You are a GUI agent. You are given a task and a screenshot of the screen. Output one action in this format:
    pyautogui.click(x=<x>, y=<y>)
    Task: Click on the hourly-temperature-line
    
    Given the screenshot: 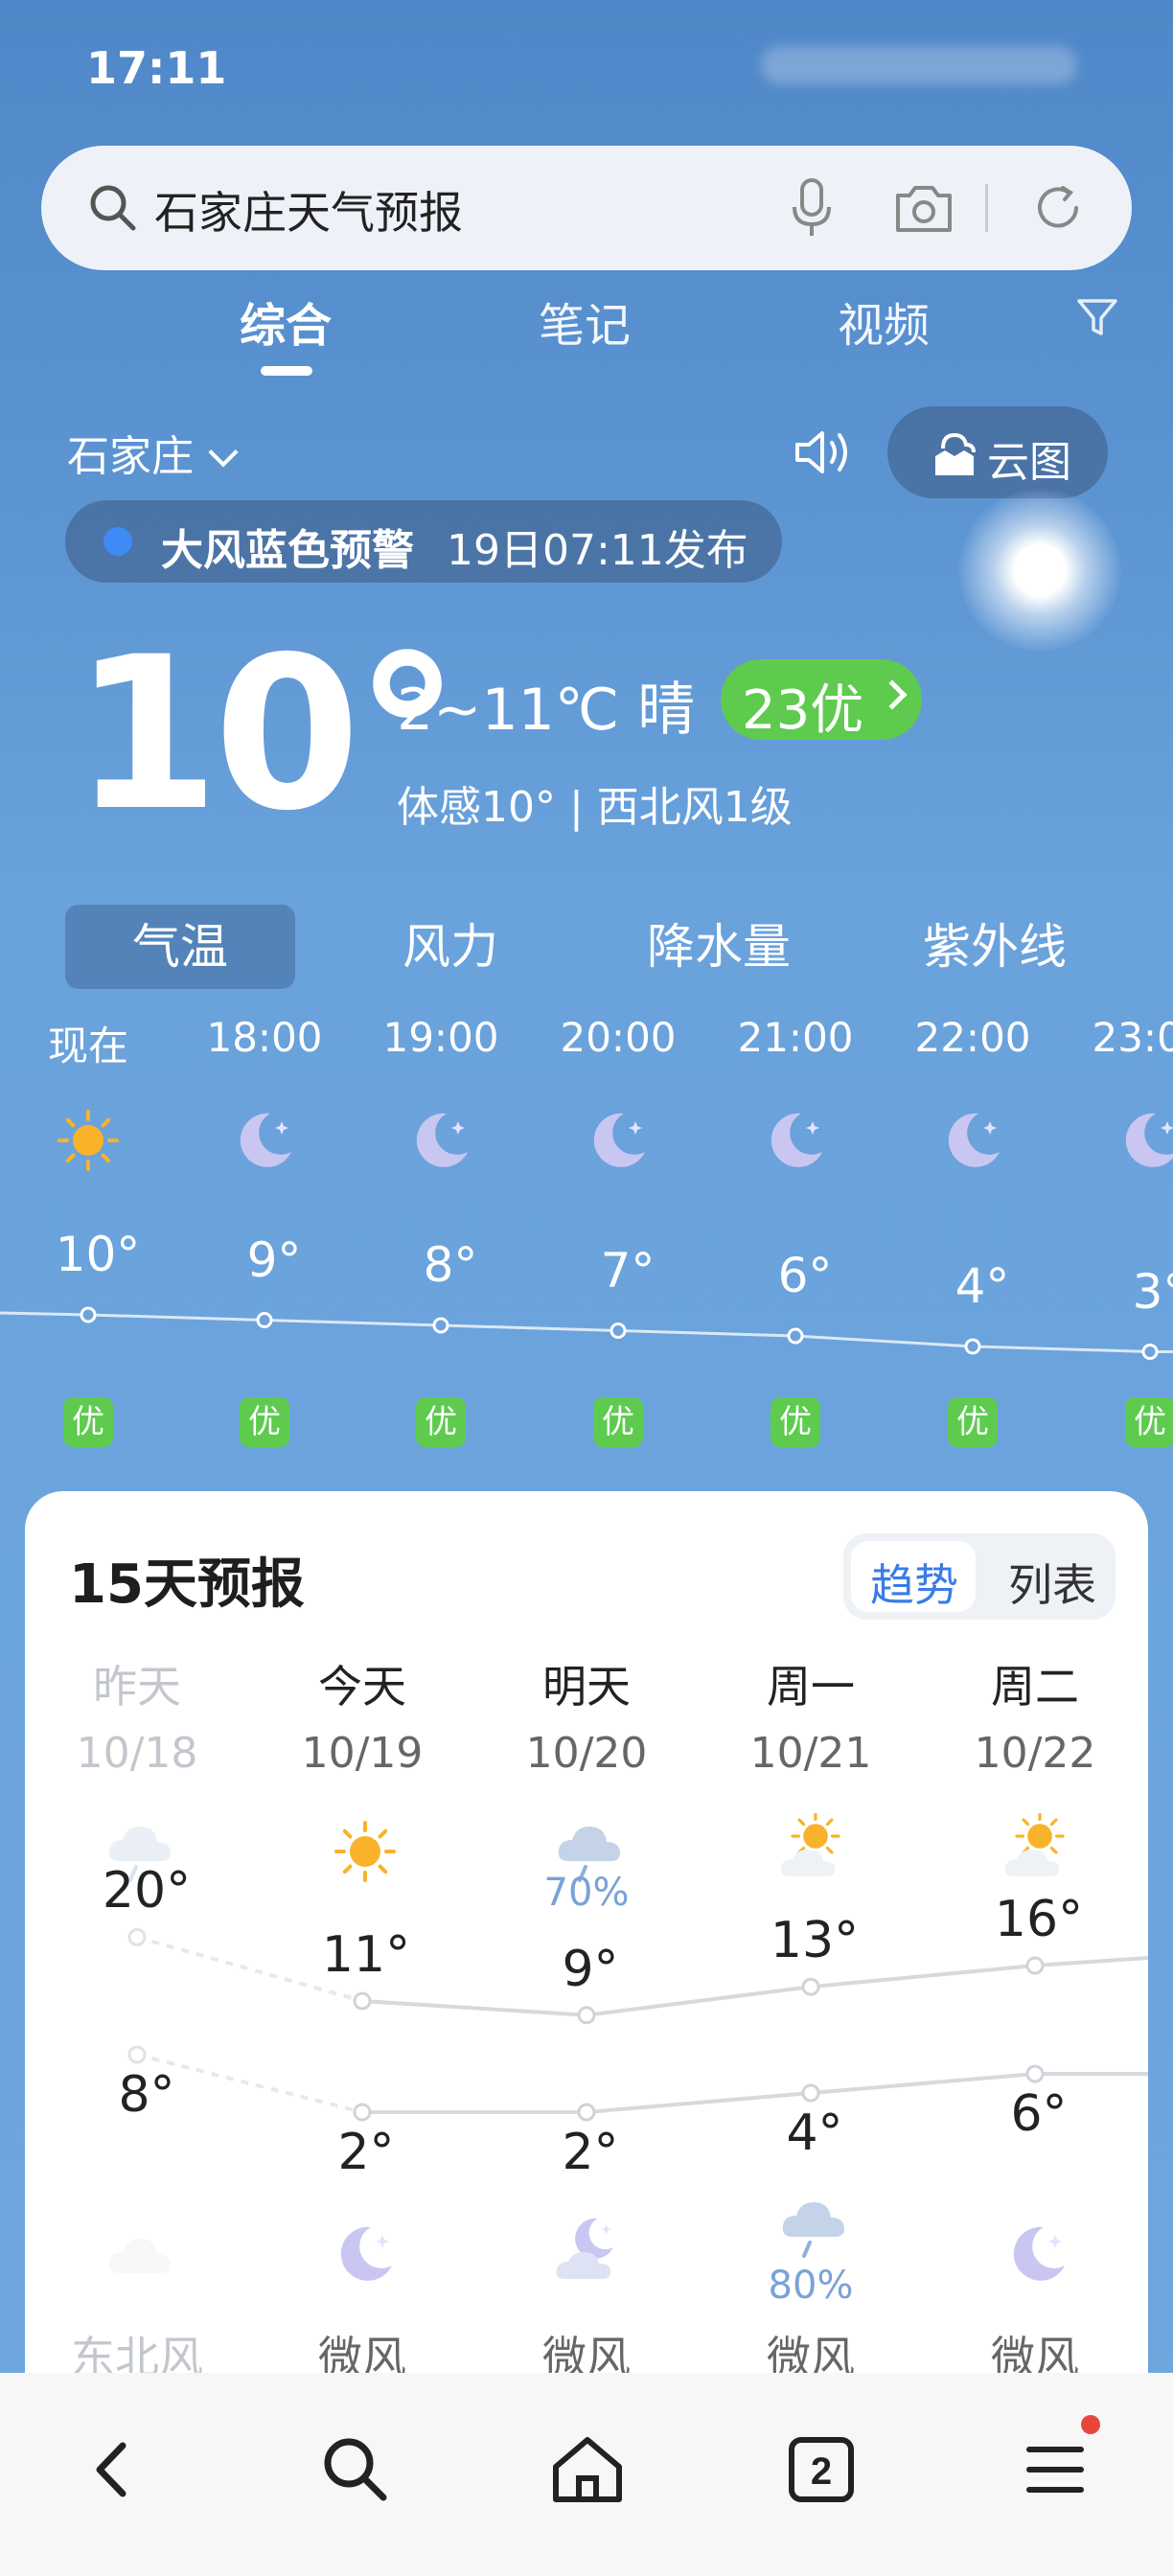 What is the action you would take?
    pyautogui.click(x=586, y=1333)
    